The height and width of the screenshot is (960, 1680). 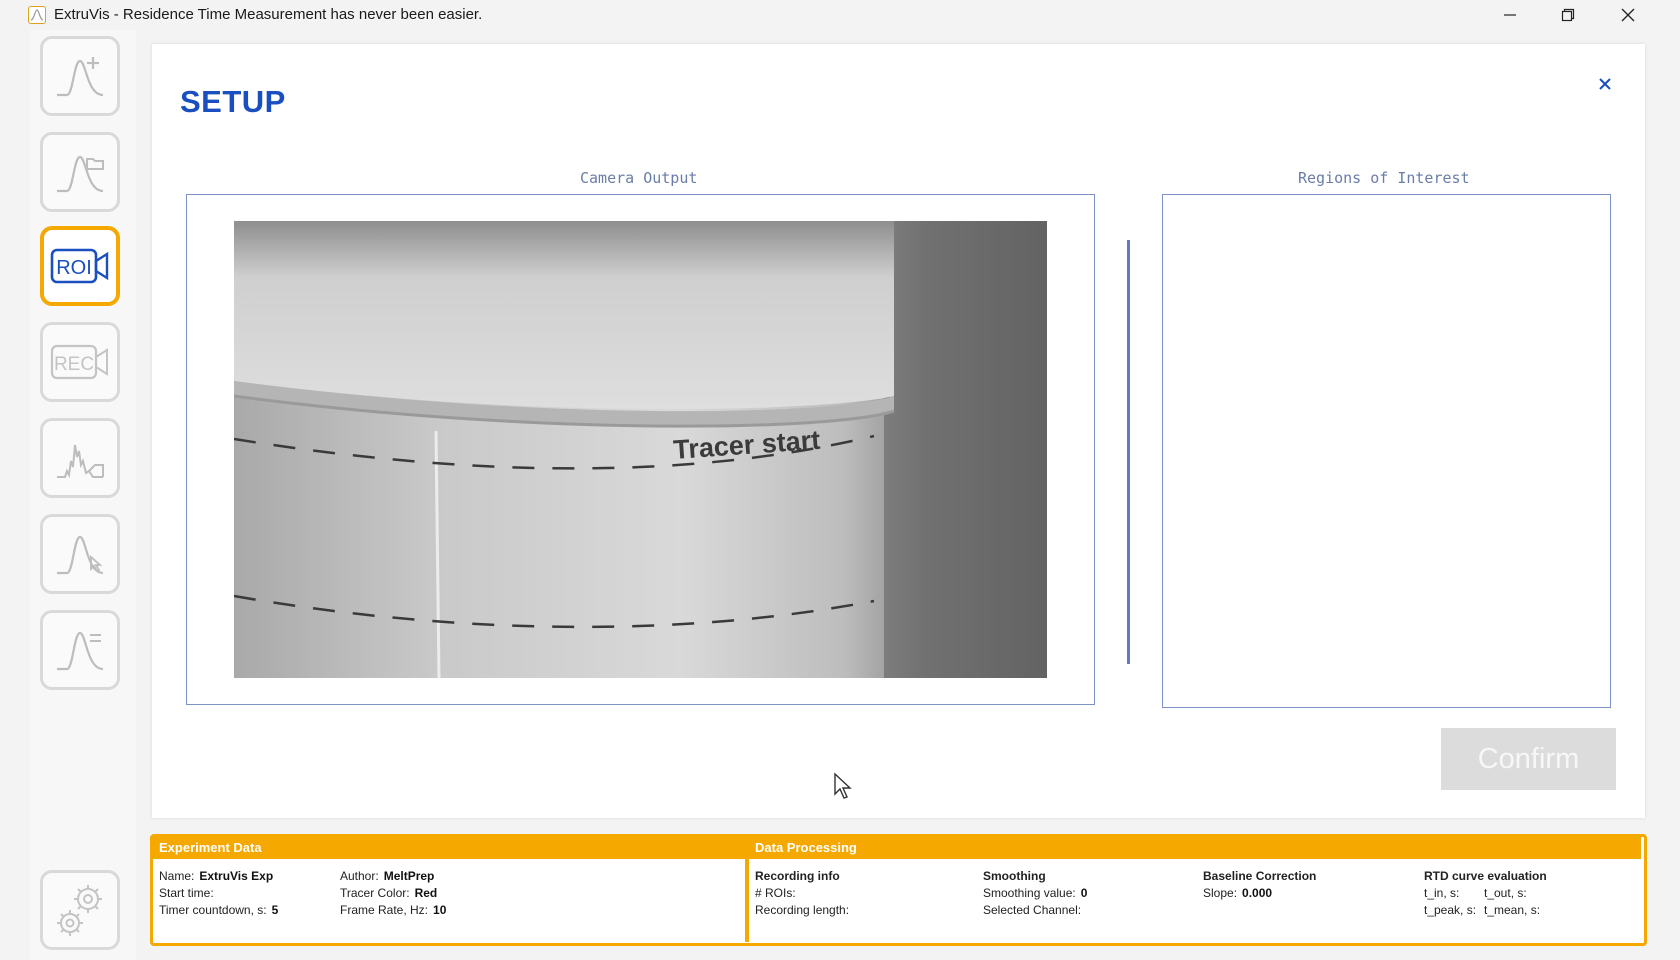 I want to click on t-out-field: t_out, s:, so click(x=1505, y=893).